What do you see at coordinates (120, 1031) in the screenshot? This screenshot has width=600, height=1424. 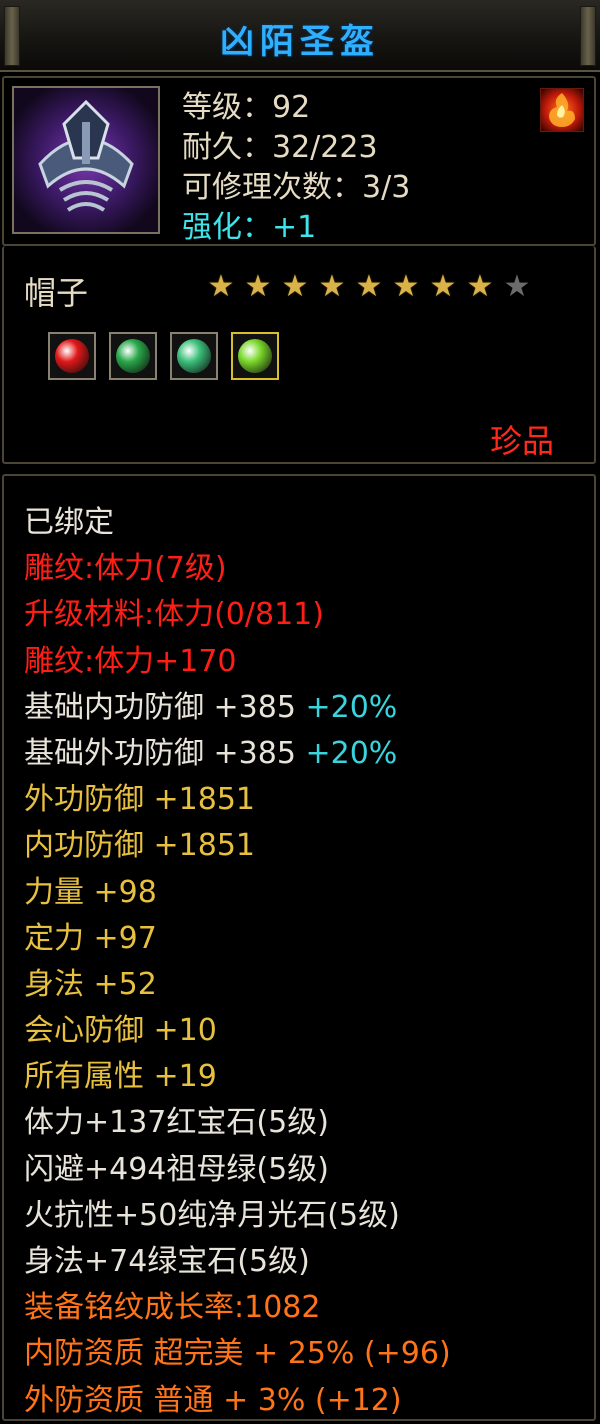 I see `stat-text: 会心防御 +10` at bounding box center [120, 1031].